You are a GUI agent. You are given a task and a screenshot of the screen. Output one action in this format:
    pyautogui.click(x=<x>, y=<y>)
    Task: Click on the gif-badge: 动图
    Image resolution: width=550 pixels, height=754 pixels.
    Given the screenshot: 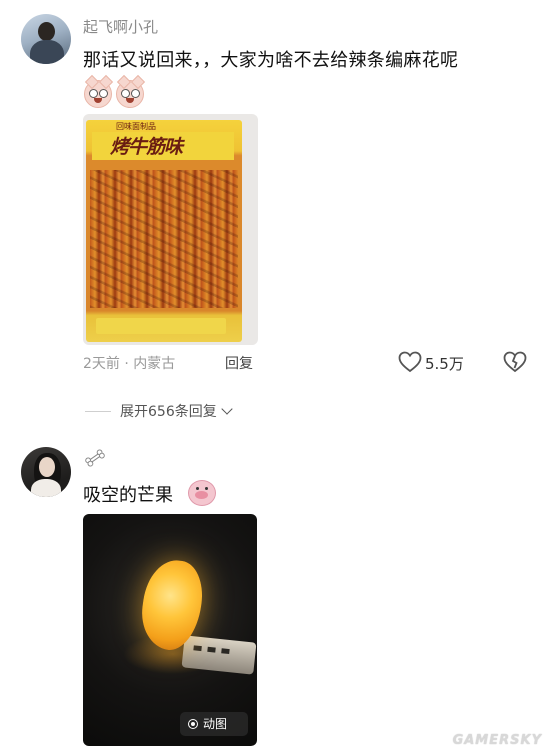 What is the action you would take?
    pyautogui.click(x=214, y=724)
    